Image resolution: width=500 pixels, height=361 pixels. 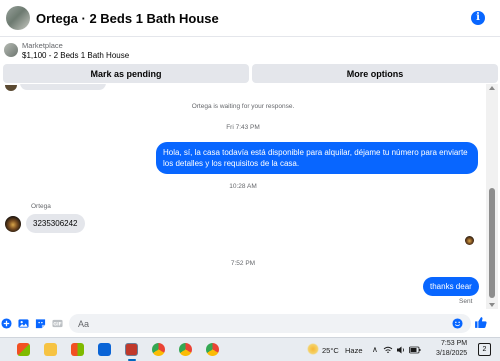 What do you see at coordinates (457, 323) in the screenshot?
I see `emoji-icon` at bounding box center [457, 323].